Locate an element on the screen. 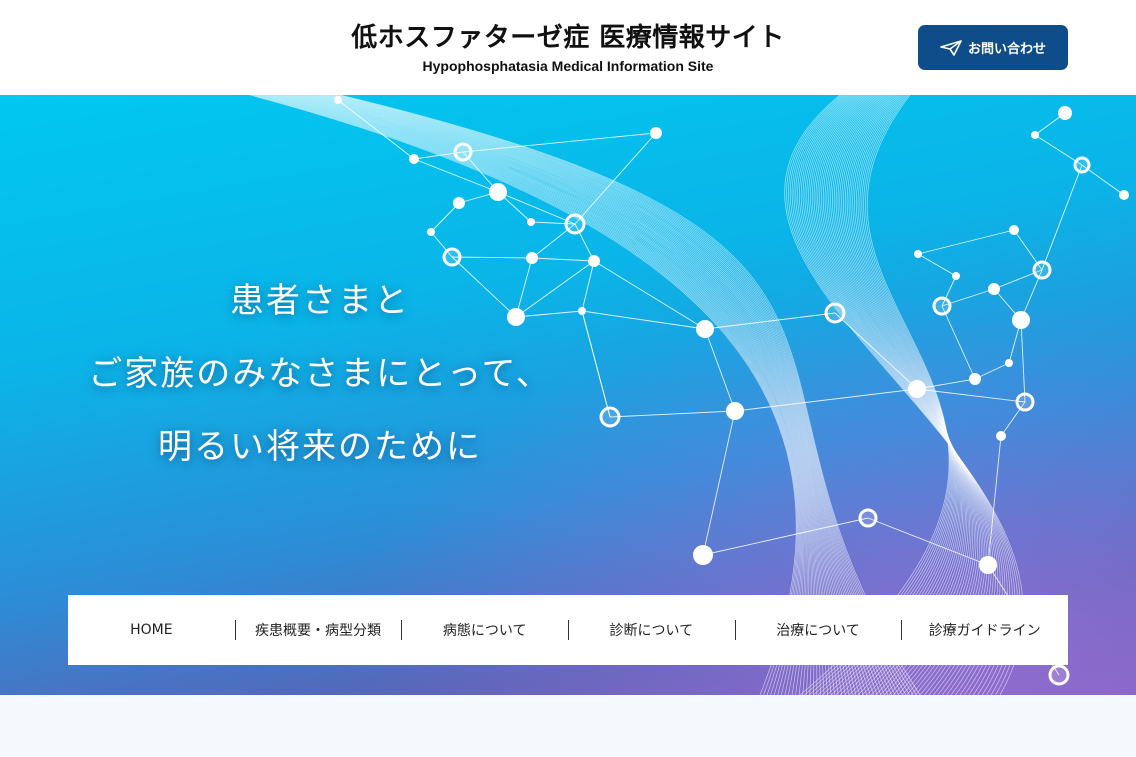 Image resolution: width=1136 pixels, height=757 pixels. contact-button: お問い合わせ is located at coordinates (993, 47).